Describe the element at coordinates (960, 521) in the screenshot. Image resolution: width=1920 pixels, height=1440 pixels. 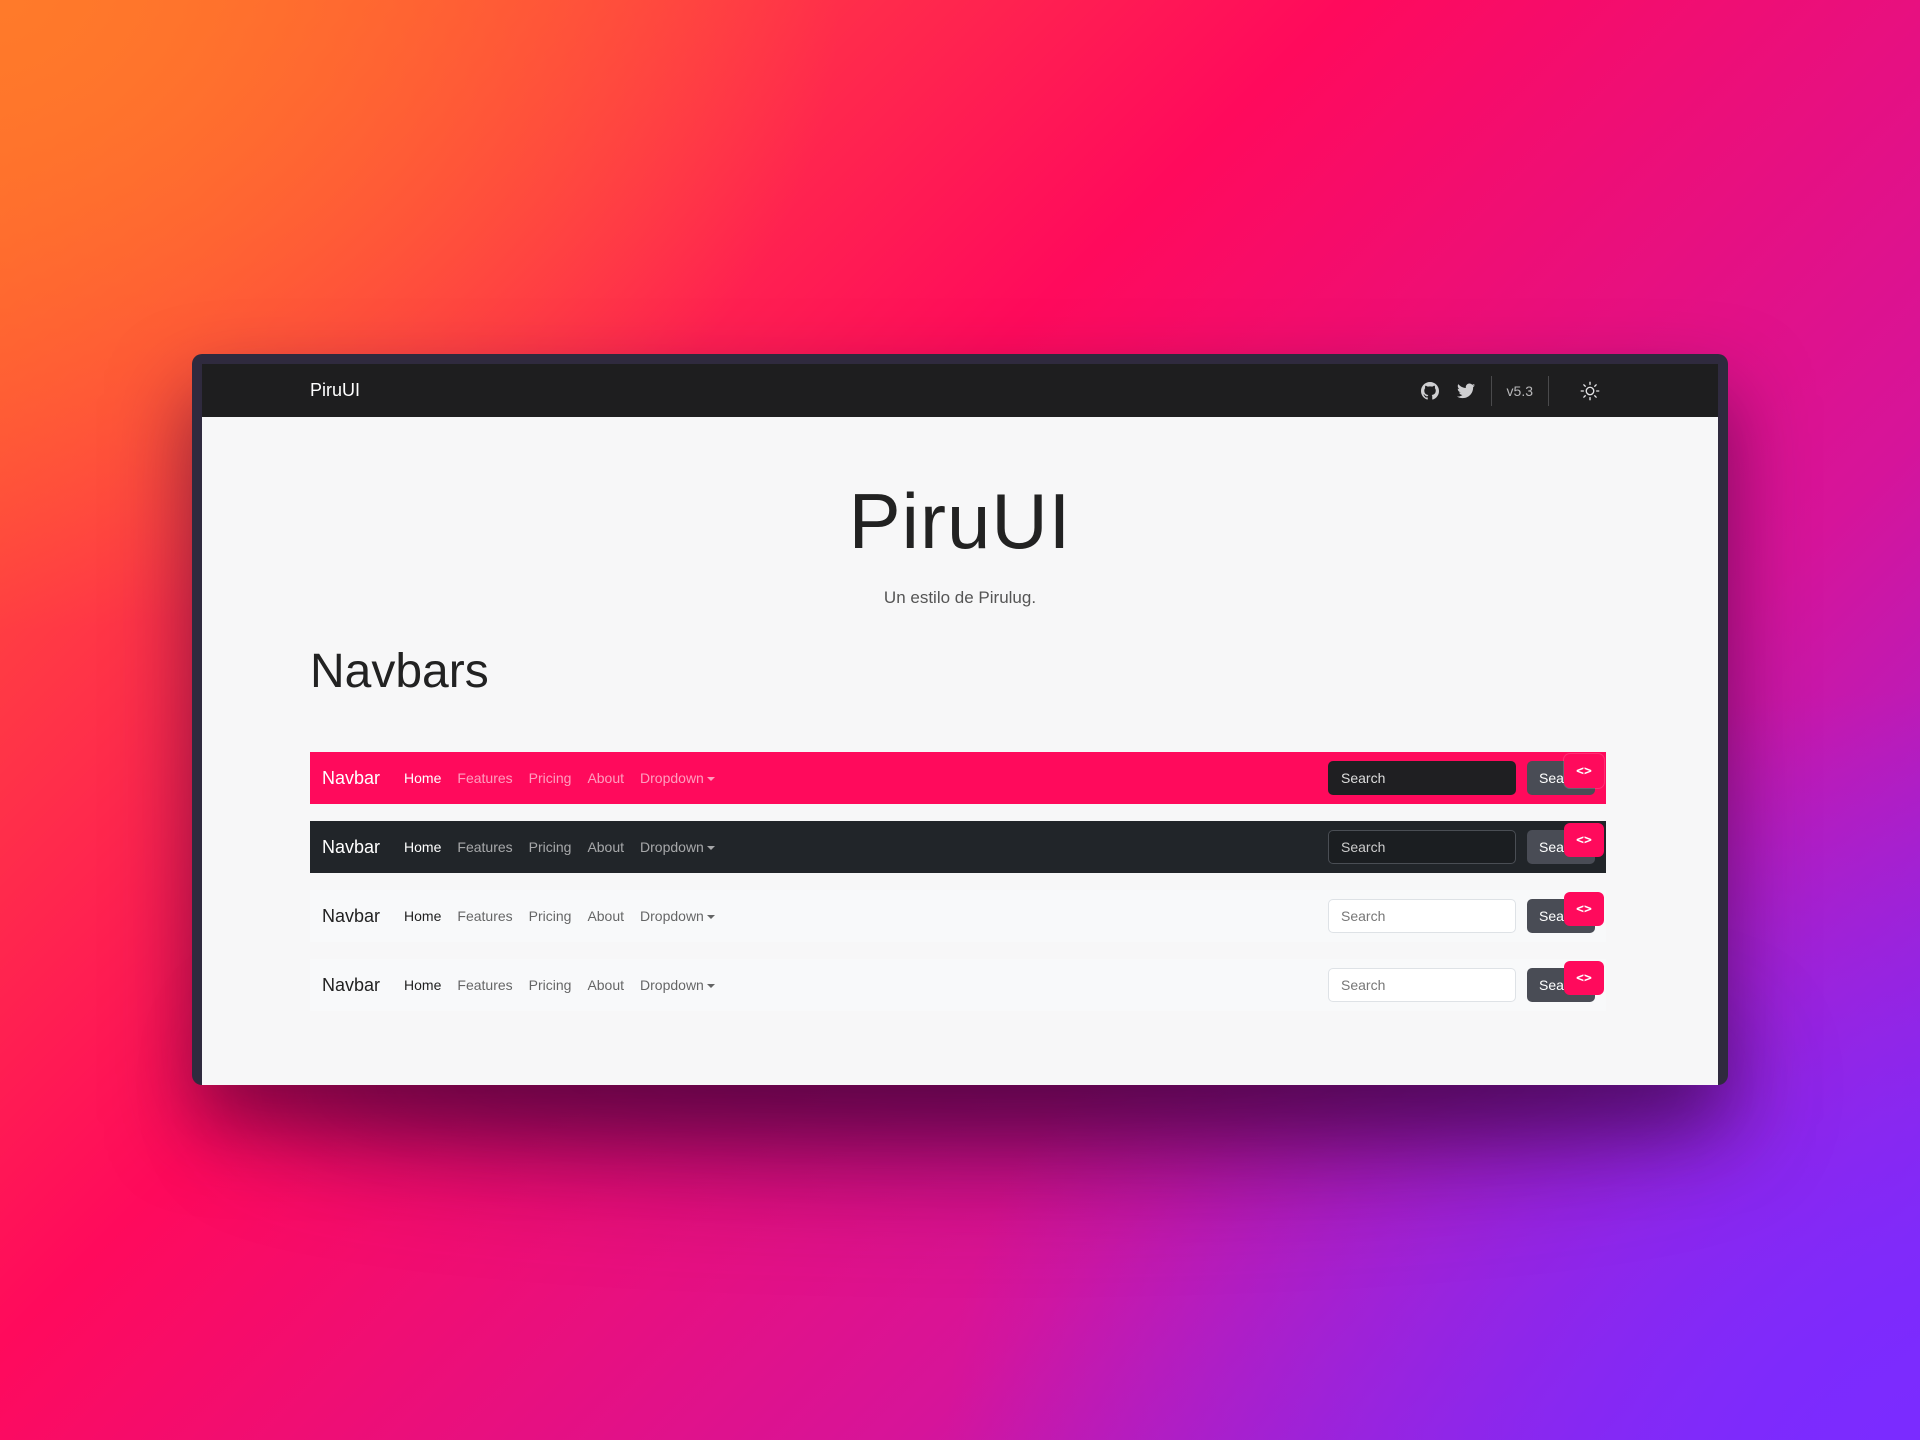
I see `hero-title: PiruUI` at that location.